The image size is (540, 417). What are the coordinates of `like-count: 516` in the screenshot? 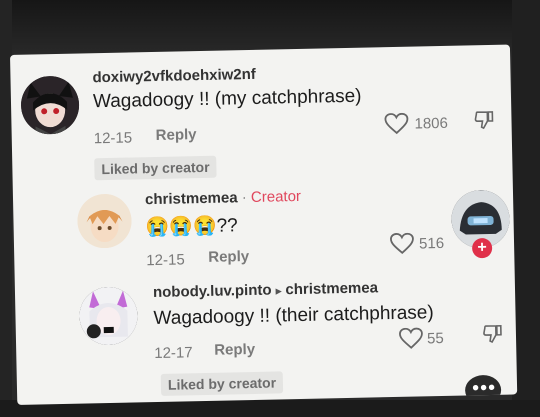 It's located at (431, 243).